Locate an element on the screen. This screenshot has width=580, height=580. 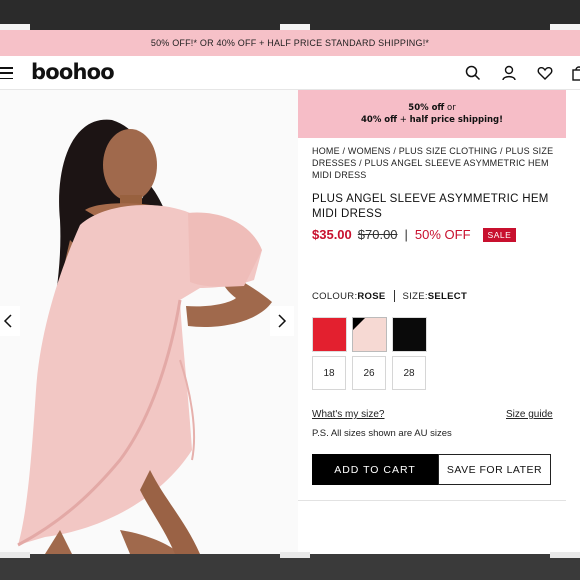
menu-icon is located at coordinates (6, 73).